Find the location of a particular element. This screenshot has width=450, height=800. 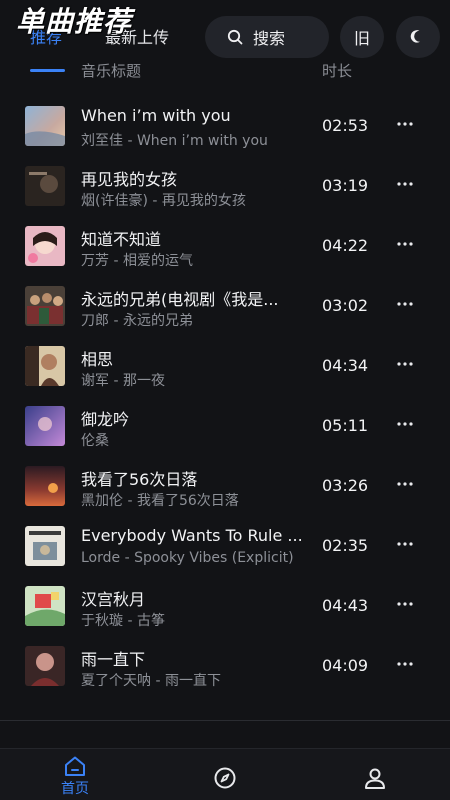

user-icon is located at coordinates (375, 778).